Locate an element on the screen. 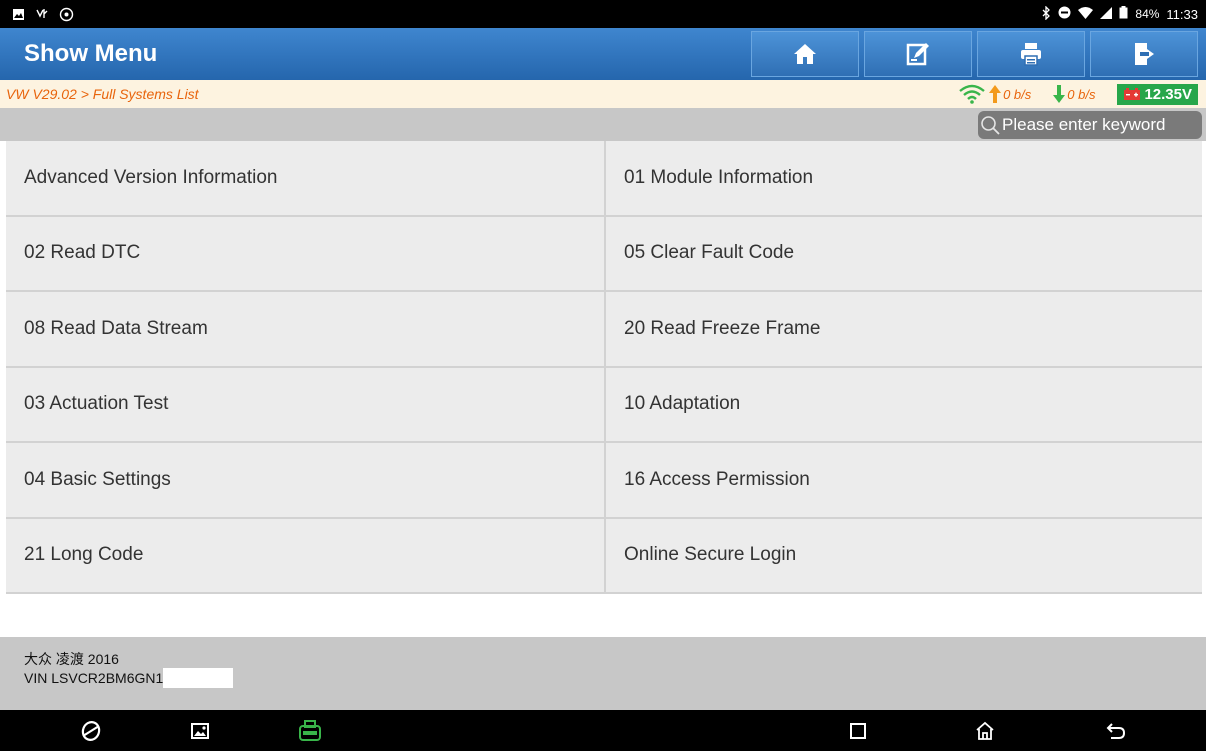 The height and width of the screenshot is (751, 1206). home-button is located at coordinates (805, 54).